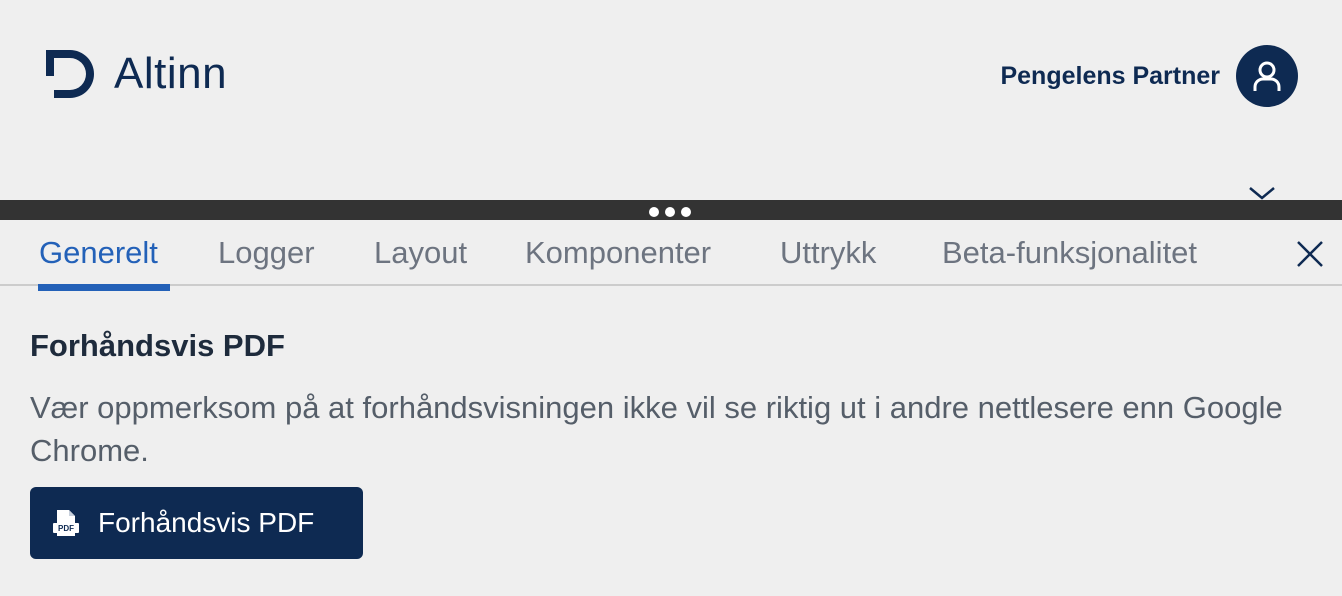 This screenshot has height=596, width=1342. I want to click on drag-handle-icon, so click(673, 212).